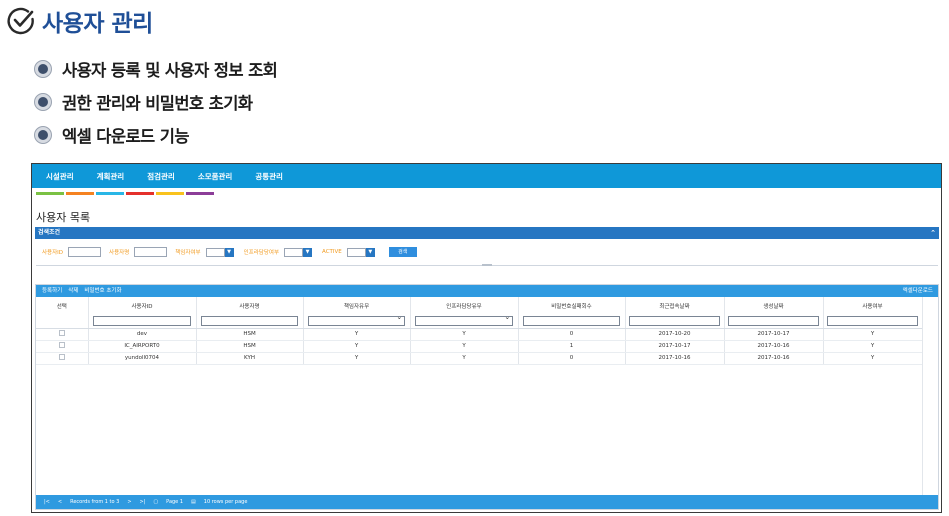 The image size is (949, 516). What do you see at coordinates (487, 252) in the screenshot?
I see `search-row: 사용자ID 사용자명 책임자여부 ▼ 인프라담당여부 ▼ ACTIVE ▼ 검색` at bounding box center [487, 252].